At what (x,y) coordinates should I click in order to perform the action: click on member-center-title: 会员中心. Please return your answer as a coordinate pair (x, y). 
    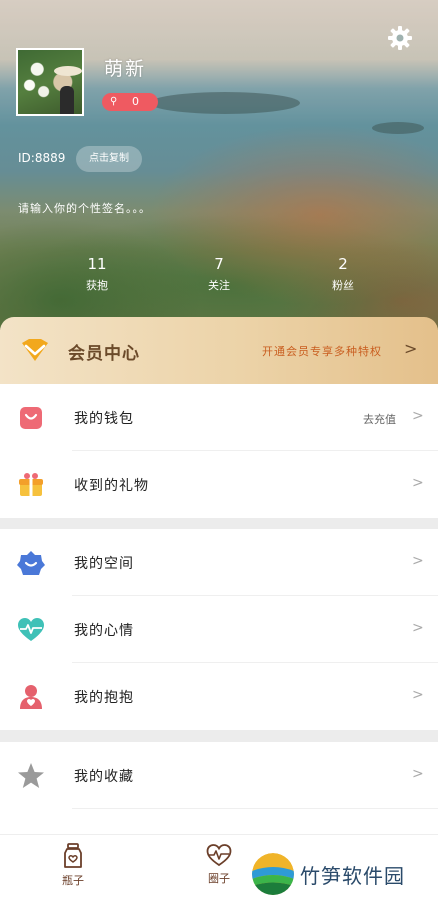
    Looking at the image, I should click on (104, 354).